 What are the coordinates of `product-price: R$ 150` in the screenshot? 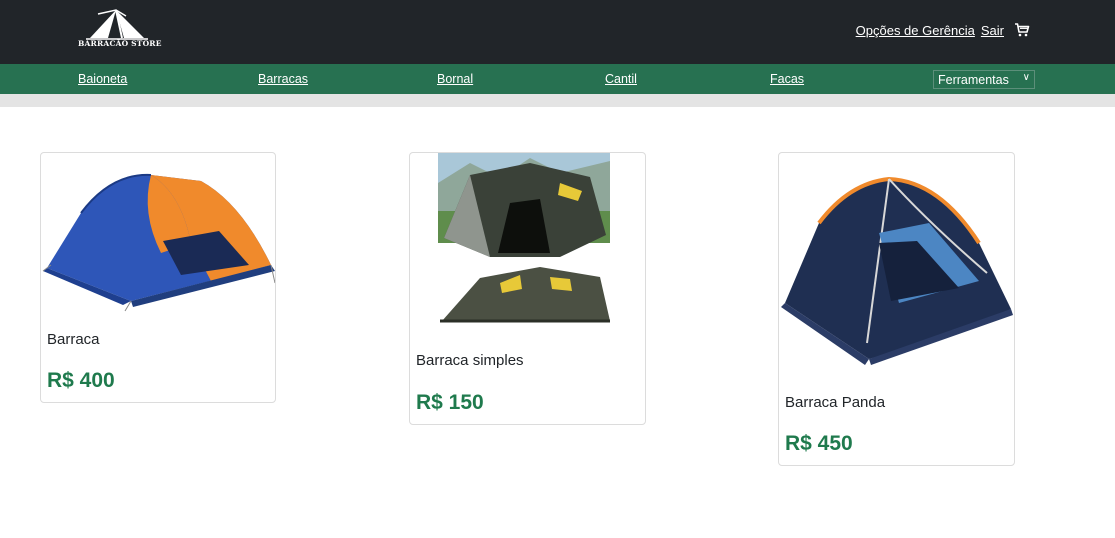 It's located at (450, 402).